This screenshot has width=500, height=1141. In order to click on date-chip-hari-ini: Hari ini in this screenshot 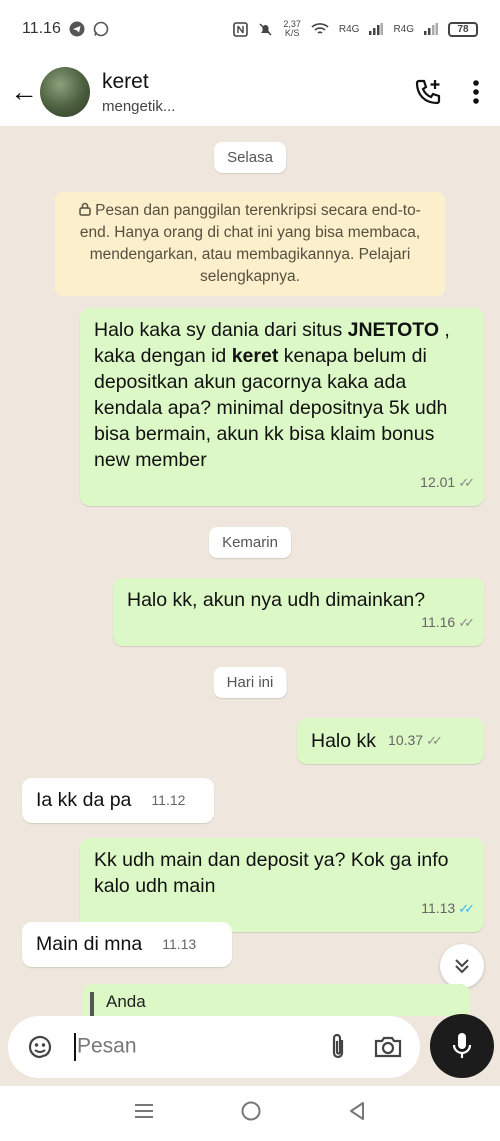, I will do `click(250, 682)`.